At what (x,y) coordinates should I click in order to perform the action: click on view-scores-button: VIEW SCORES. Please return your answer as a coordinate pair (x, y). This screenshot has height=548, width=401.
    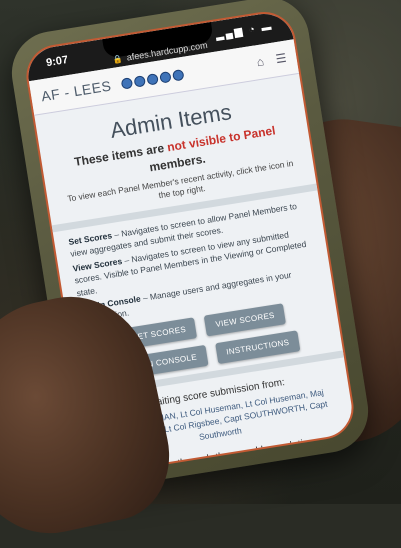
    Looking at the image, I should click on (245, 319).